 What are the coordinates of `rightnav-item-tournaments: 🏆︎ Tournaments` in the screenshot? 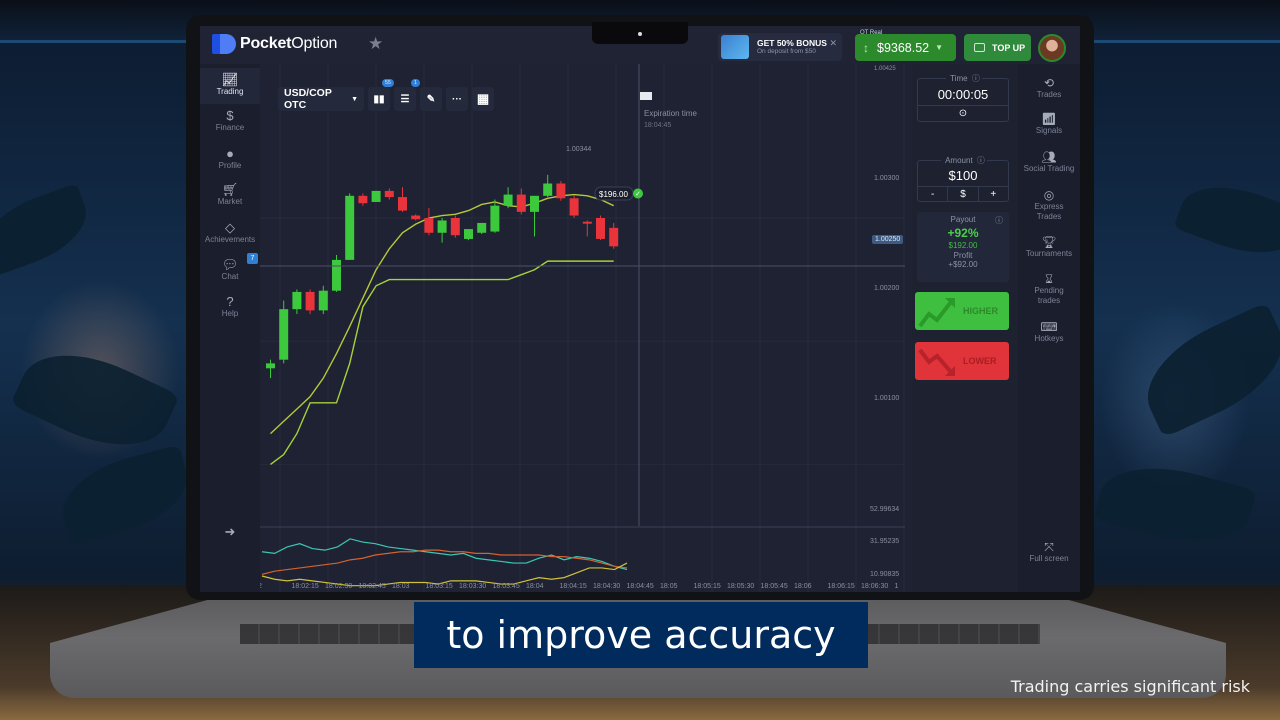 It's located at (1049, 247).